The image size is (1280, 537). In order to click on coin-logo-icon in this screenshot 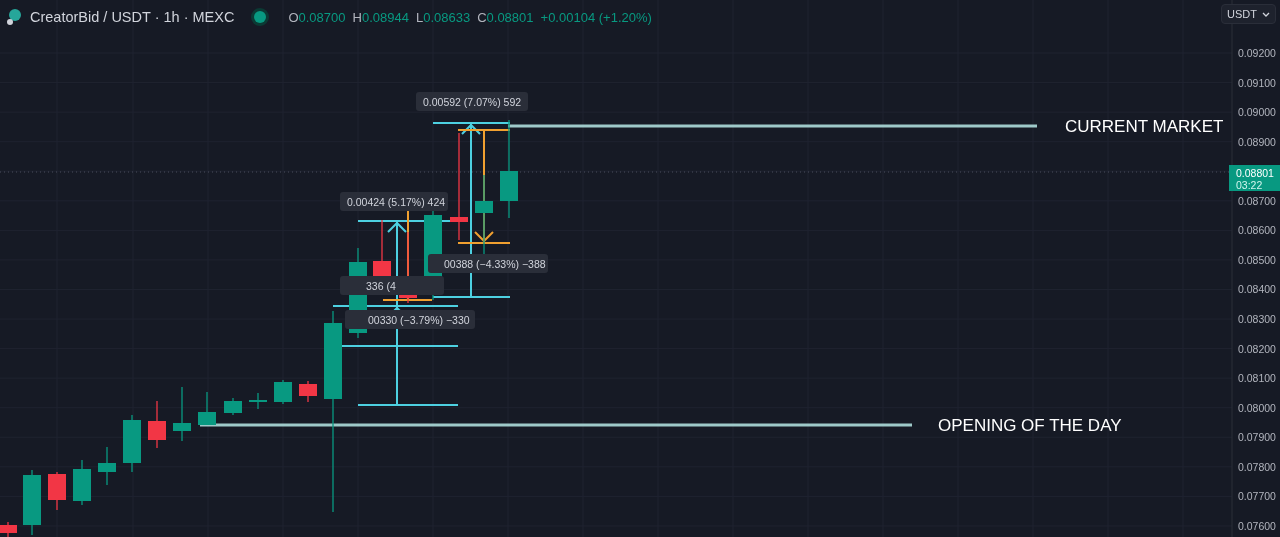, I will do `click(14, 17)`.